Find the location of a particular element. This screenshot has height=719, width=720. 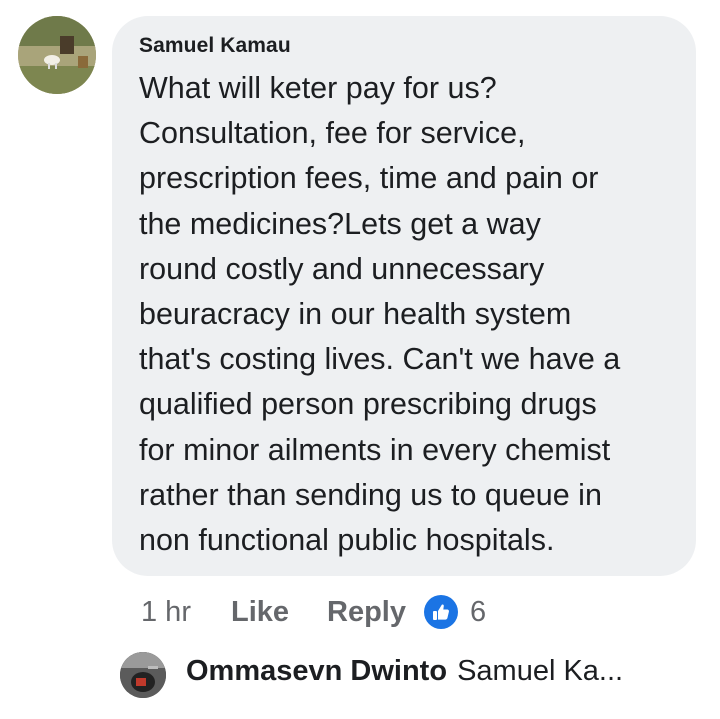

comment-line: the medicines?Lets get a way is located at coordinates (340, 223).